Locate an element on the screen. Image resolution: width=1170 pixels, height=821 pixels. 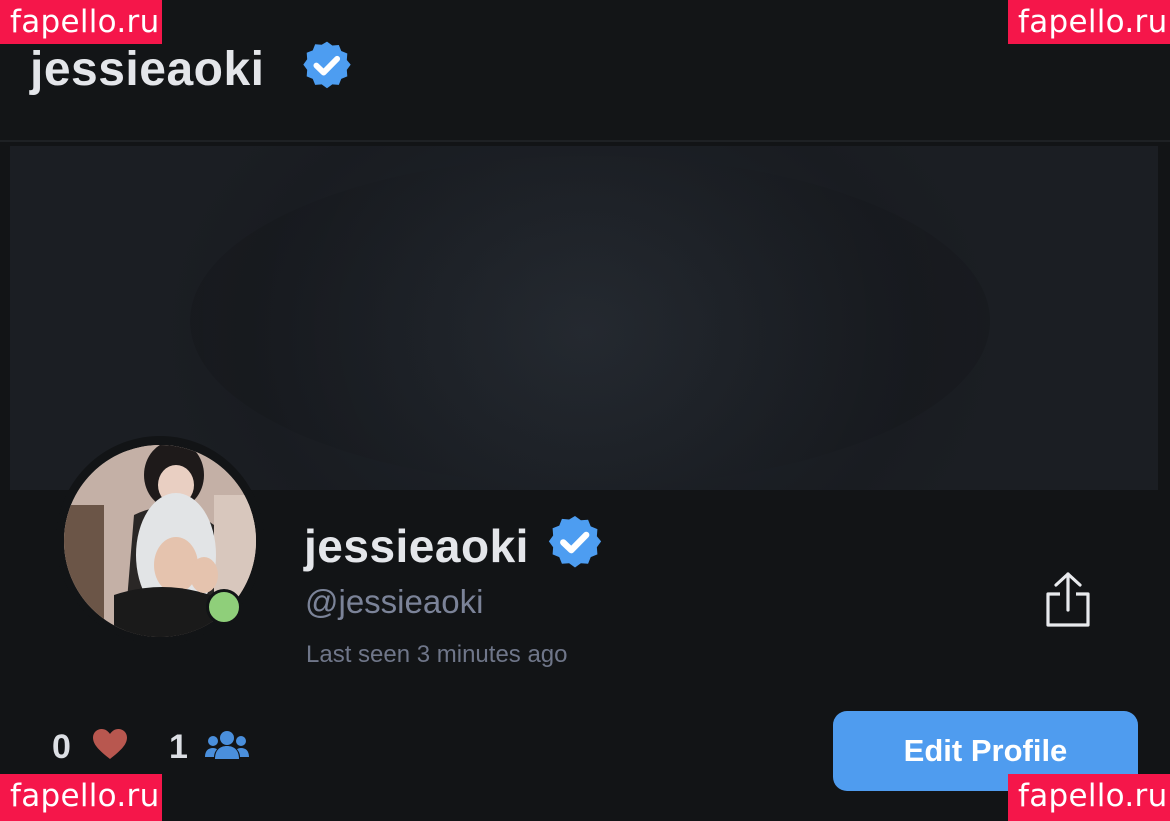
fans-count: 1 is located at coordinates (178, 747).